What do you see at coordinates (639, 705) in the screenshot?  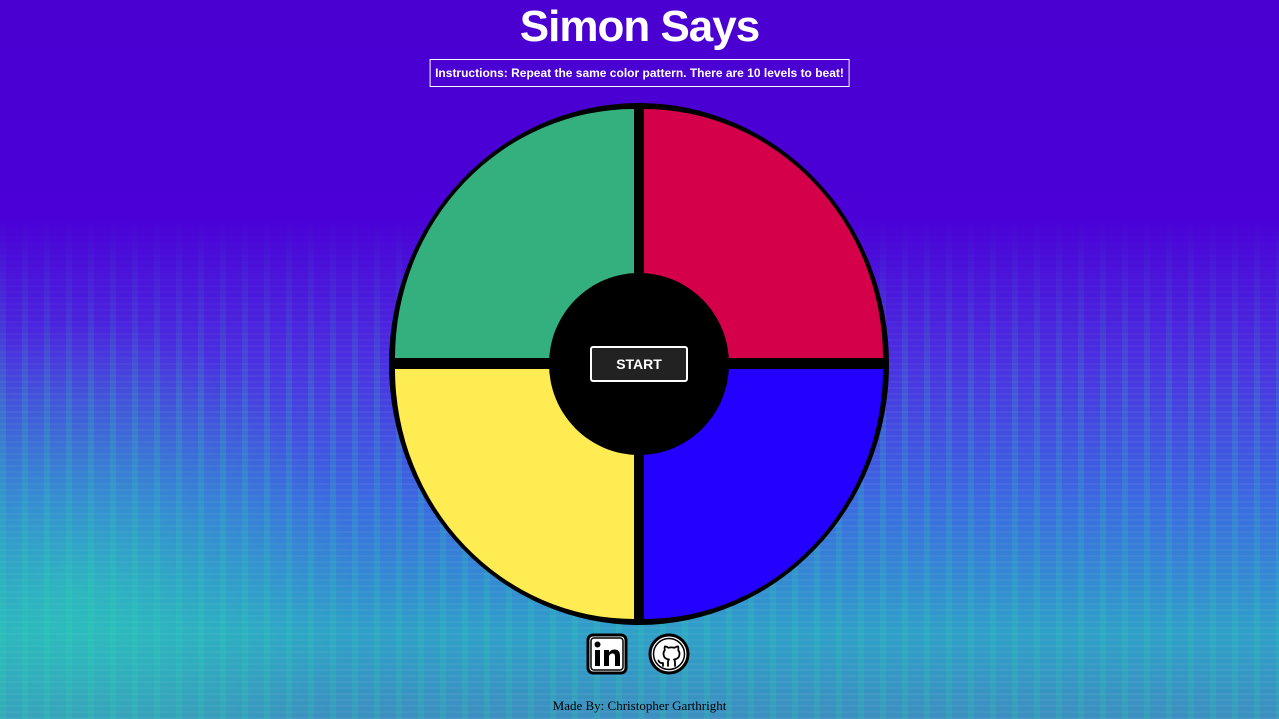 I see `footer-credit: Made By: Christopher Garthright` at bounding box center [639, 705].